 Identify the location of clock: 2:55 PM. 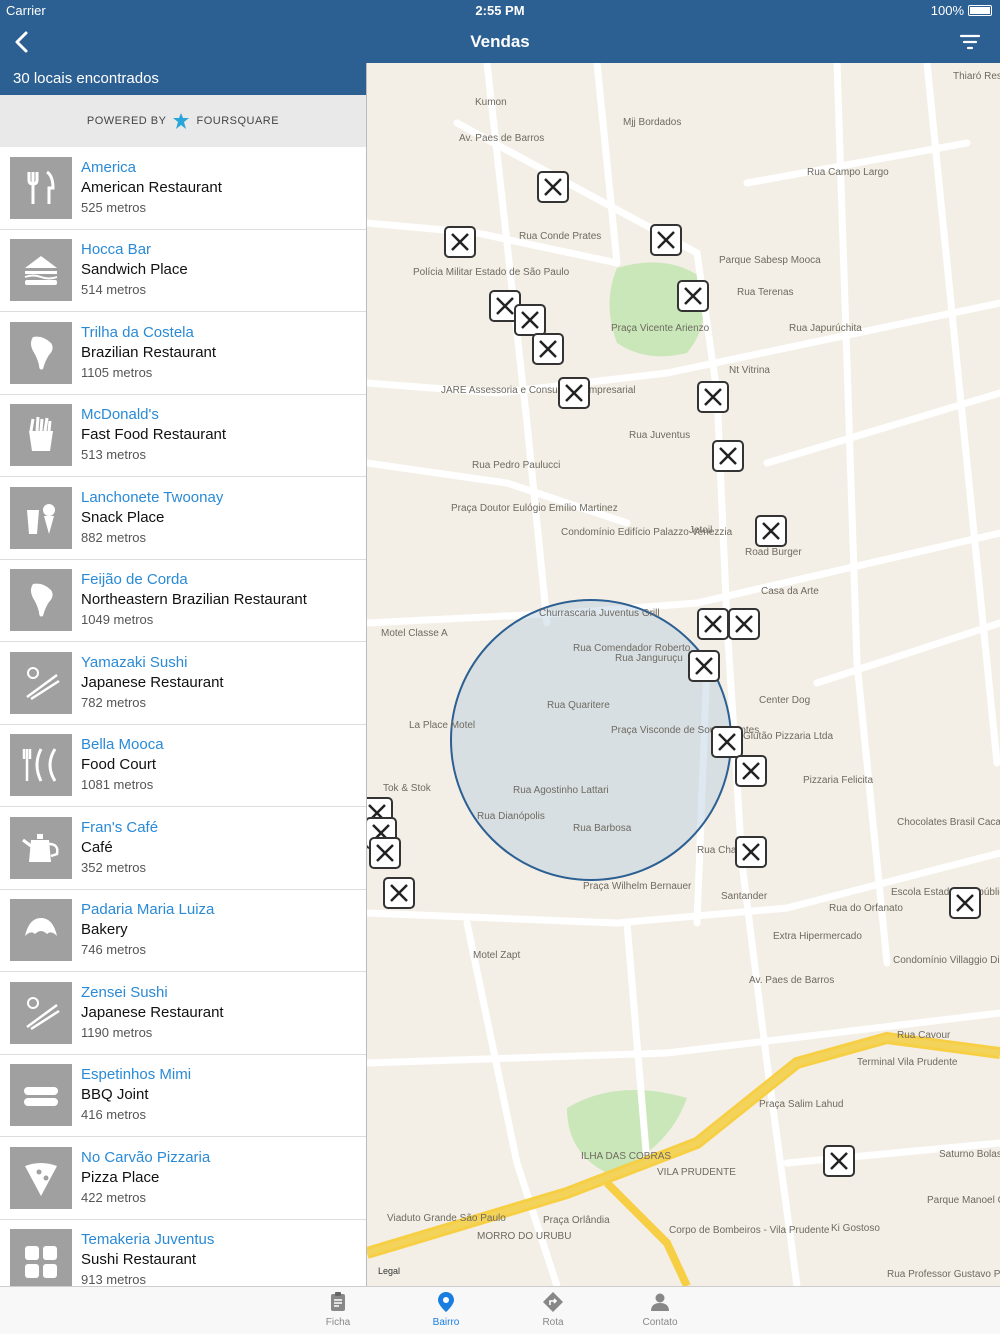
(500, 10).